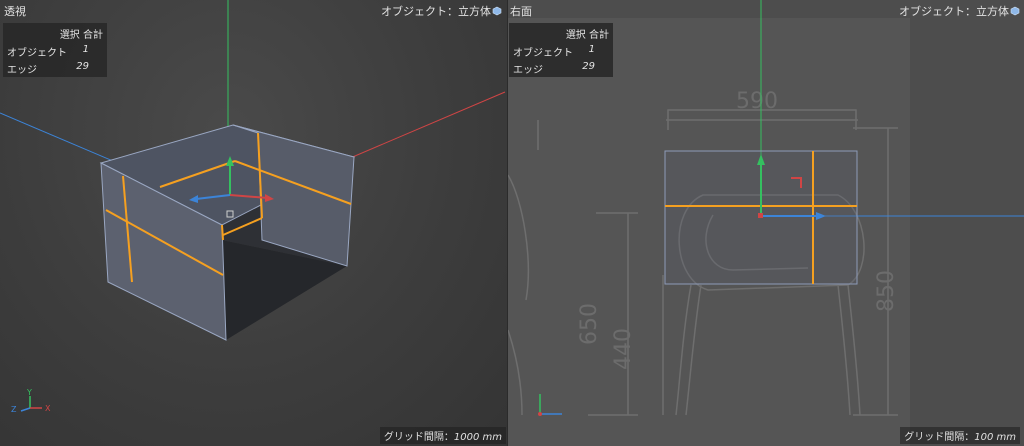 The height and width of the screenshot is (446, 1024). I want to click on dimension-height-total-label: 850, so click(886, 291).